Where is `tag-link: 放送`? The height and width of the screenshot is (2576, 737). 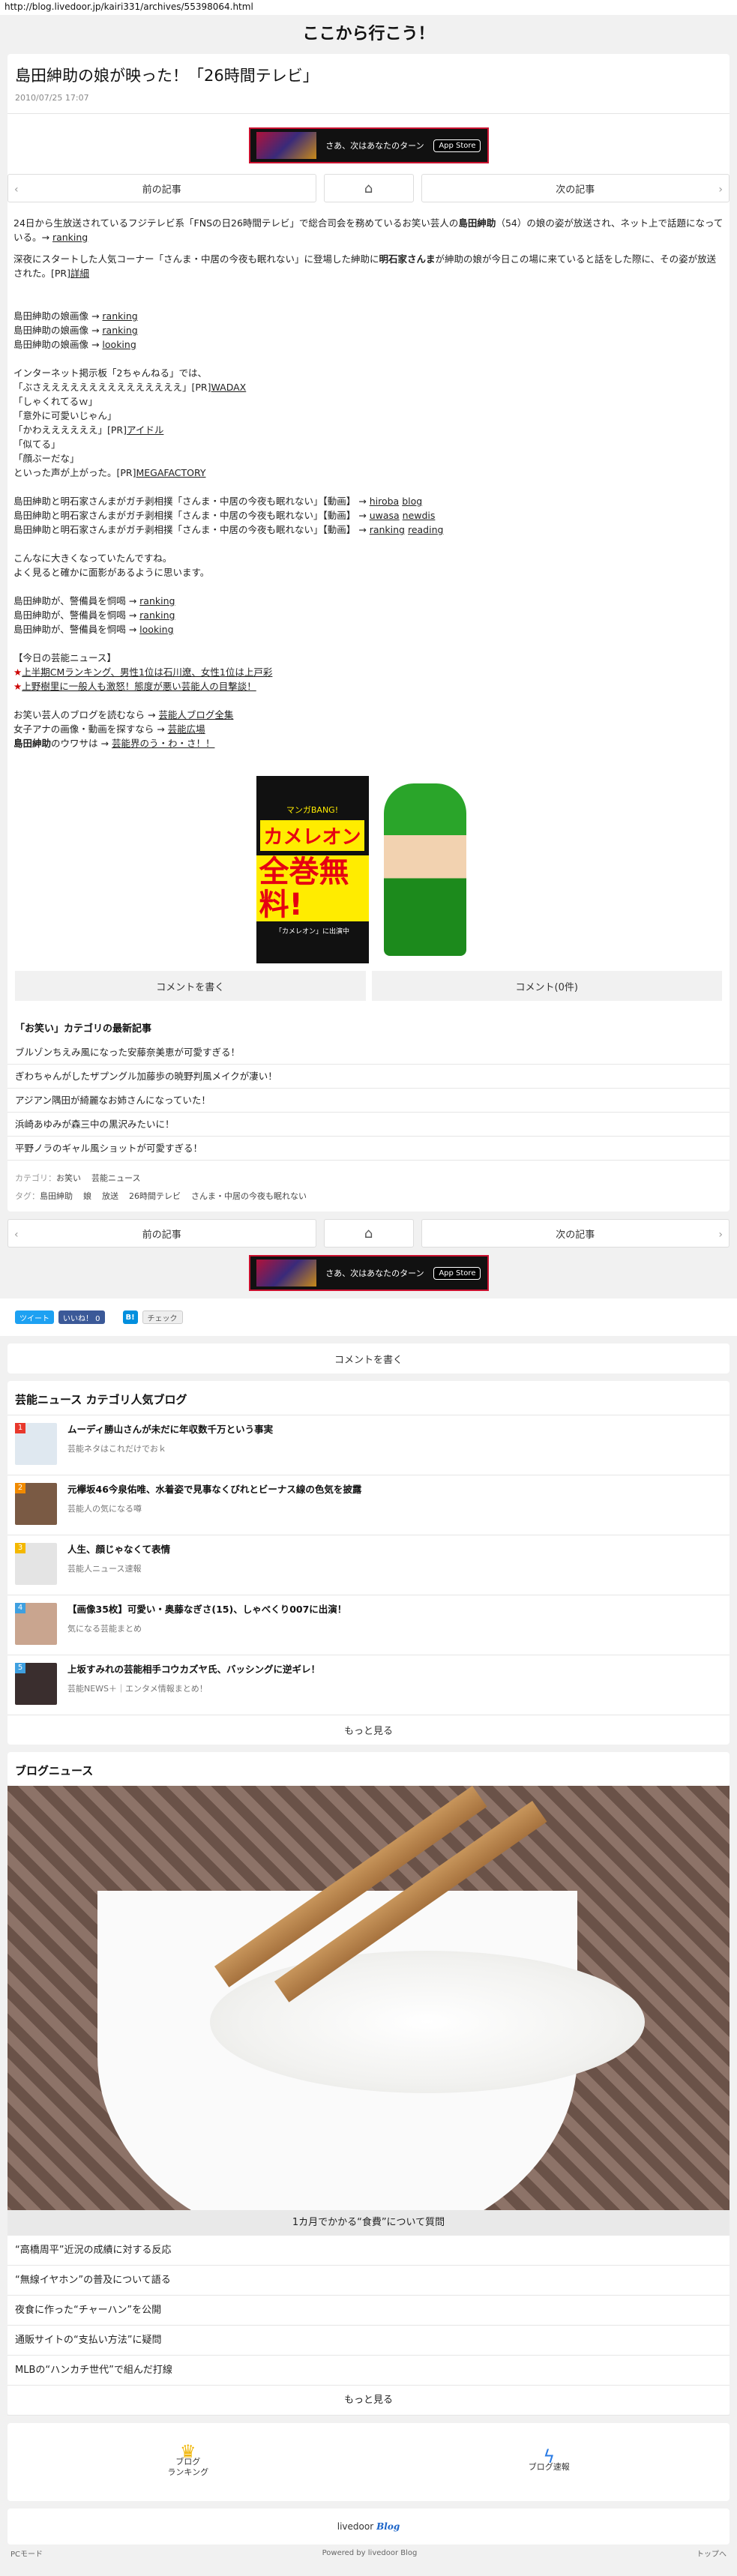 tag-link: 放送 is located at coordinates (110, 1196).